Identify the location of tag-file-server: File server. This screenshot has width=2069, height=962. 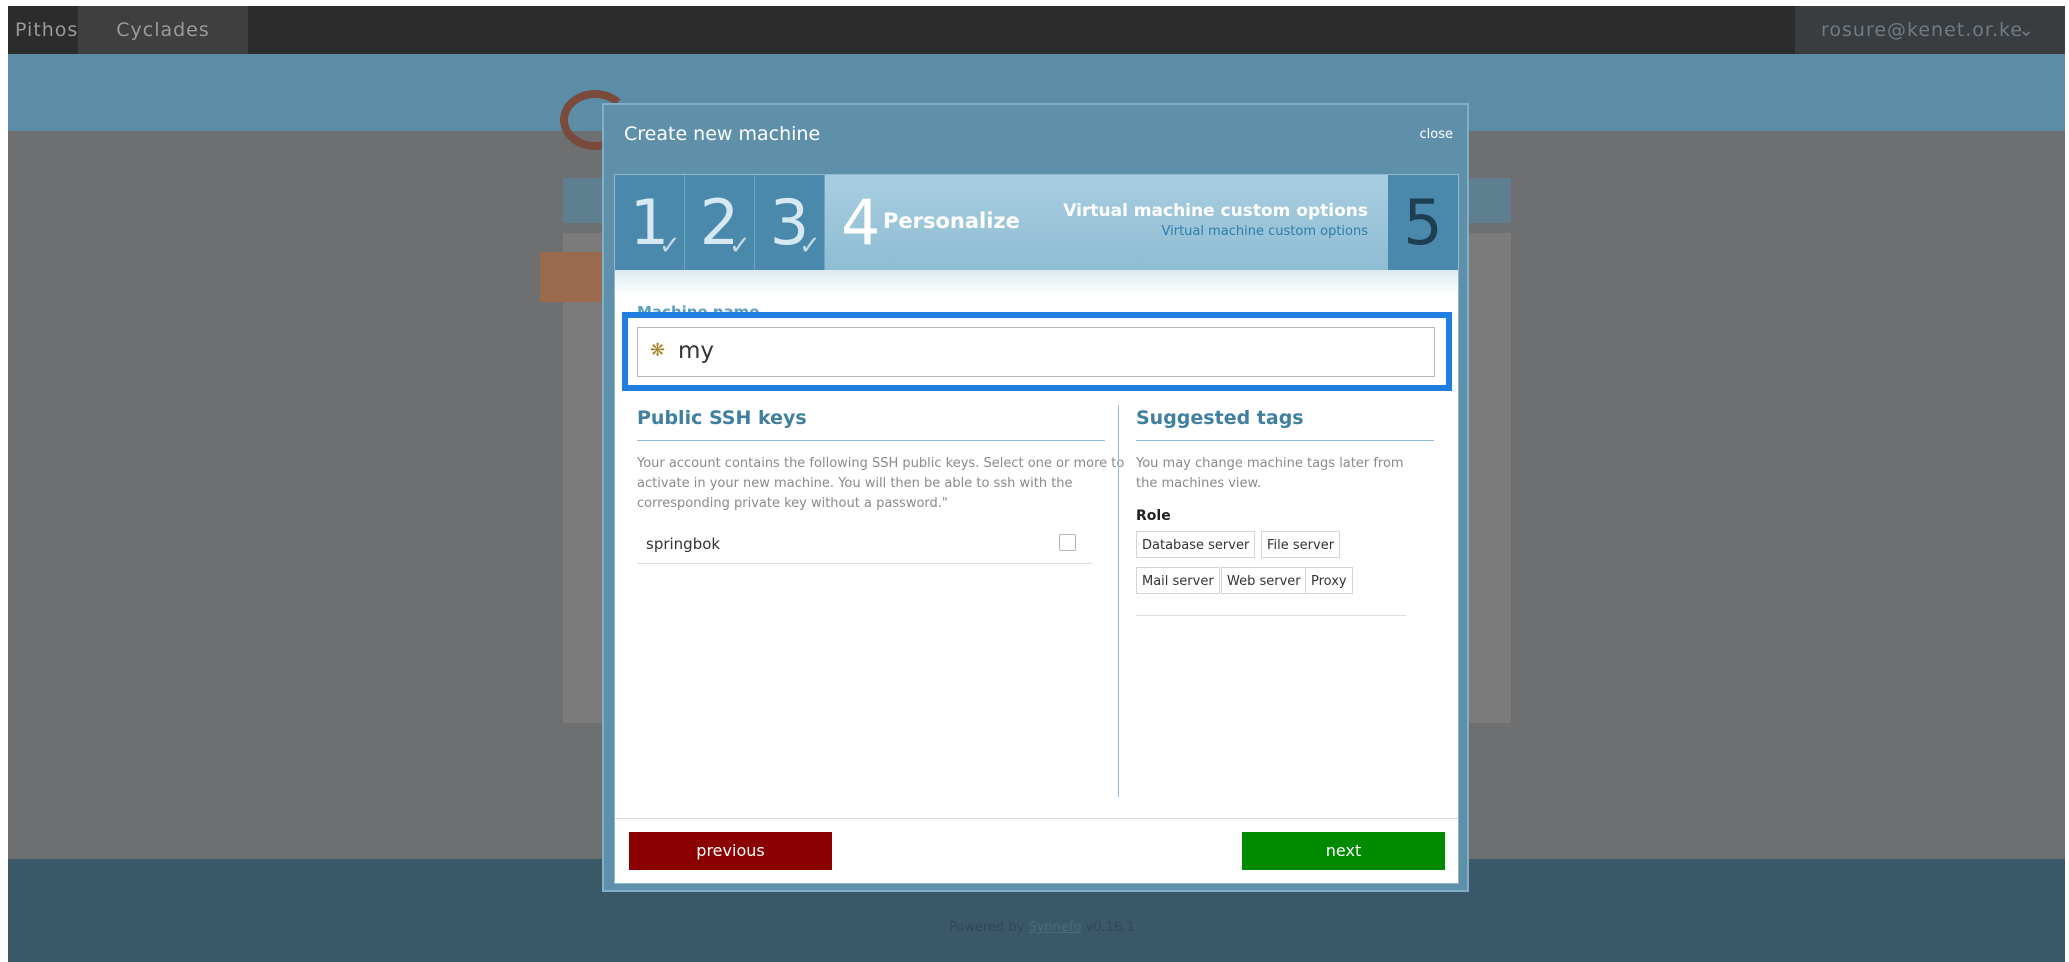
(1301, 544).